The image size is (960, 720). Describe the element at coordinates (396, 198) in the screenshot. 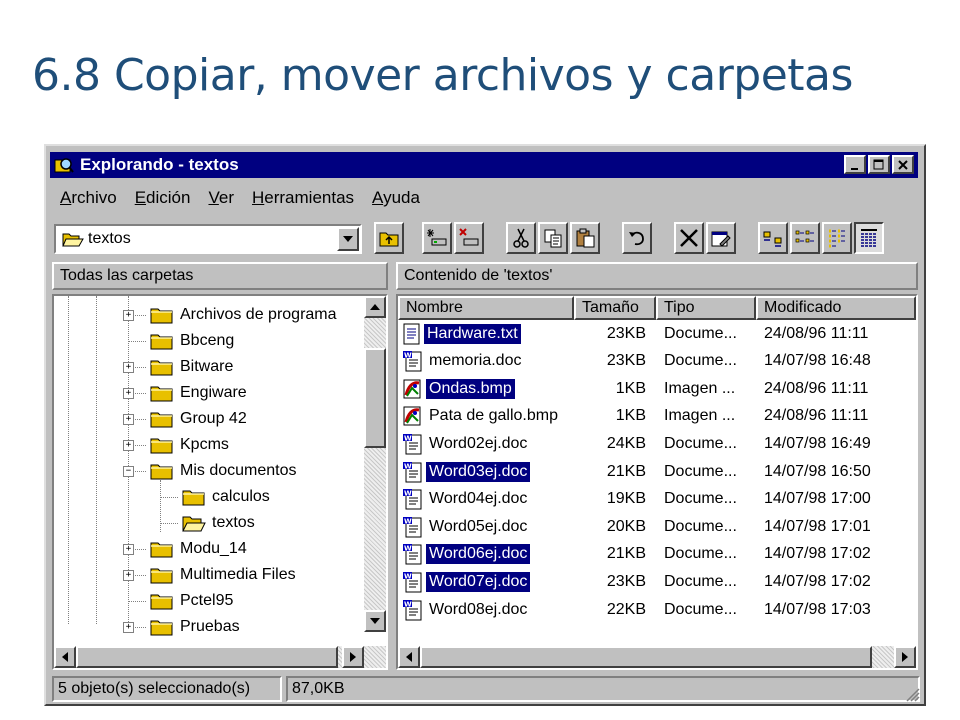

I see `menu-ayuda: Ayuda` at that location.